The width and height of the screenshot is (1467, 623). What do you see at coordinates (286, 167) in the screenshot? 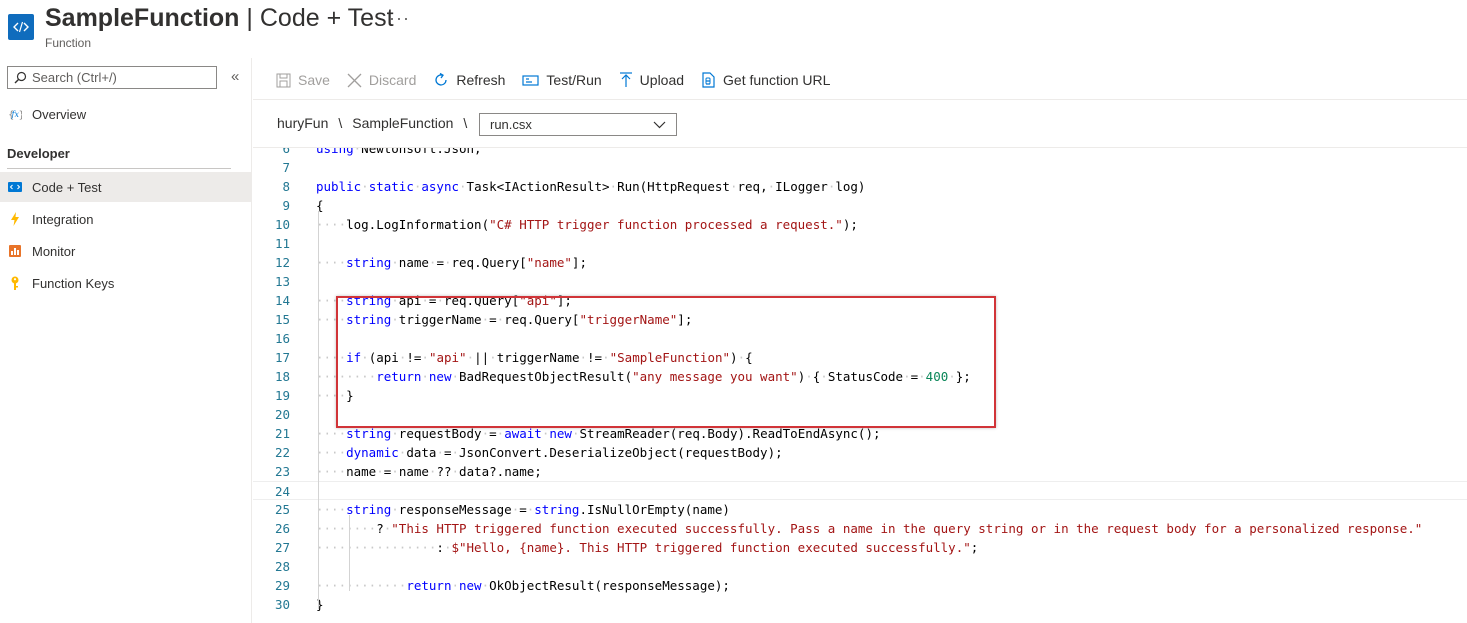
I see `line-number: 7` at bounding box center [286, 167].